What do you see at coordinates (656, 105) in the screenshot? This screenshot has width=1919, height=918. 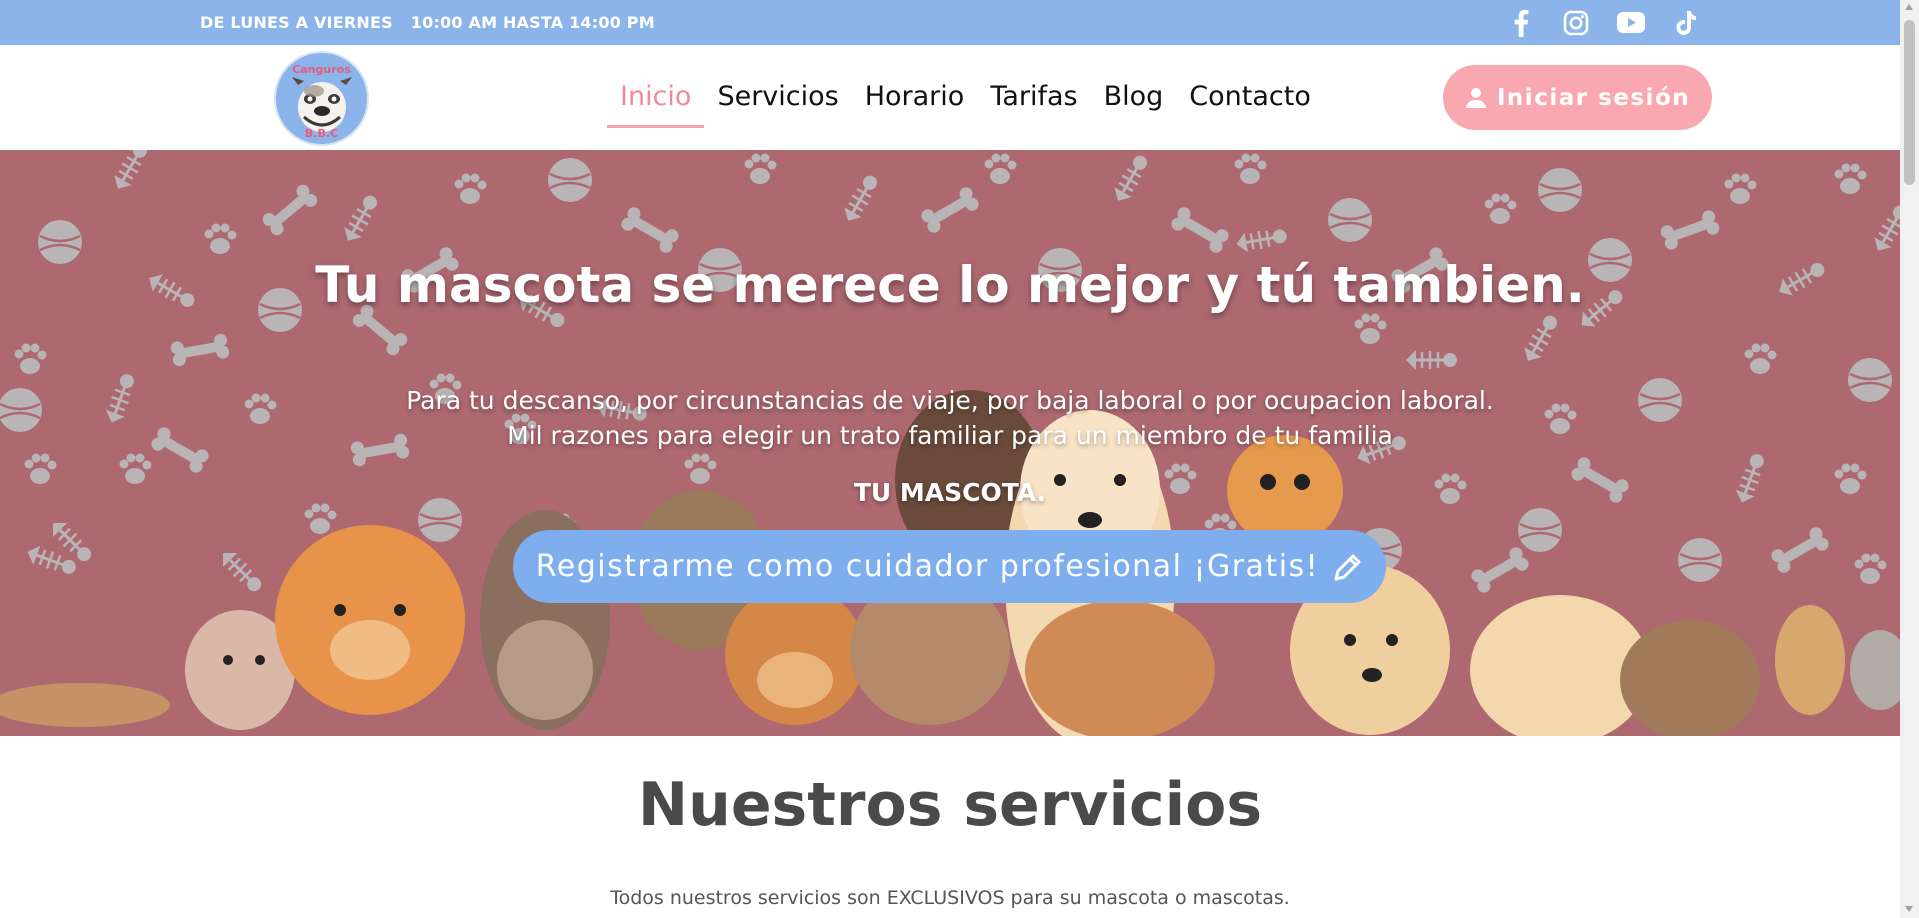 I see `nav-item-inicio: Inicio` at bounding box center [656, 105].